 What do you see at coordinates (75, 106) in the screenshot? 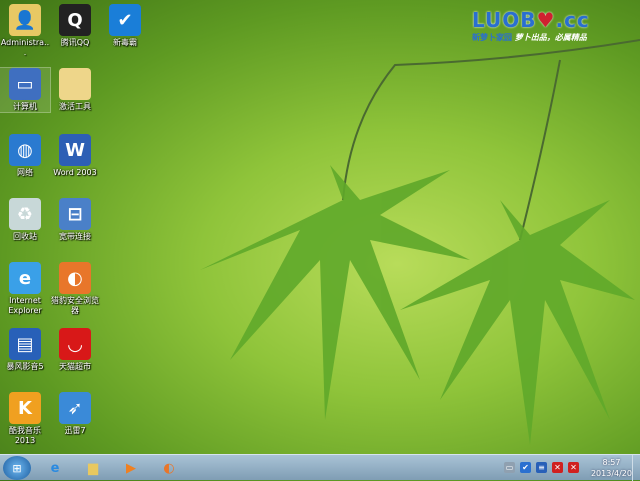
I see `desktop-icon-label: 激活工具` at bounding box center [75, 106].